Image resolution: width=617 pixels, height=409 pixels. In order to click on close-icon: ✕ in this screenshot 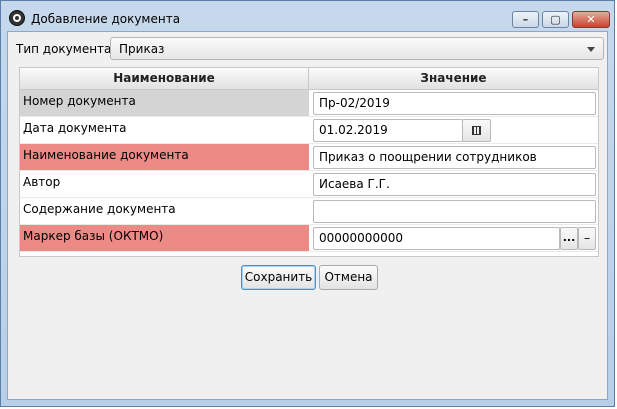, I will do `click(591, 19)`.